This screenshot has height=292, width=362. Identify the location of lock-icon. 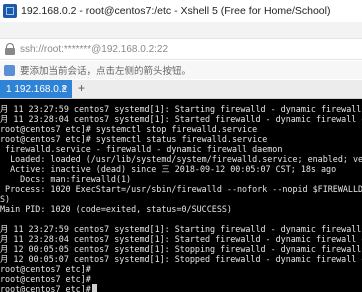
(10, 49).